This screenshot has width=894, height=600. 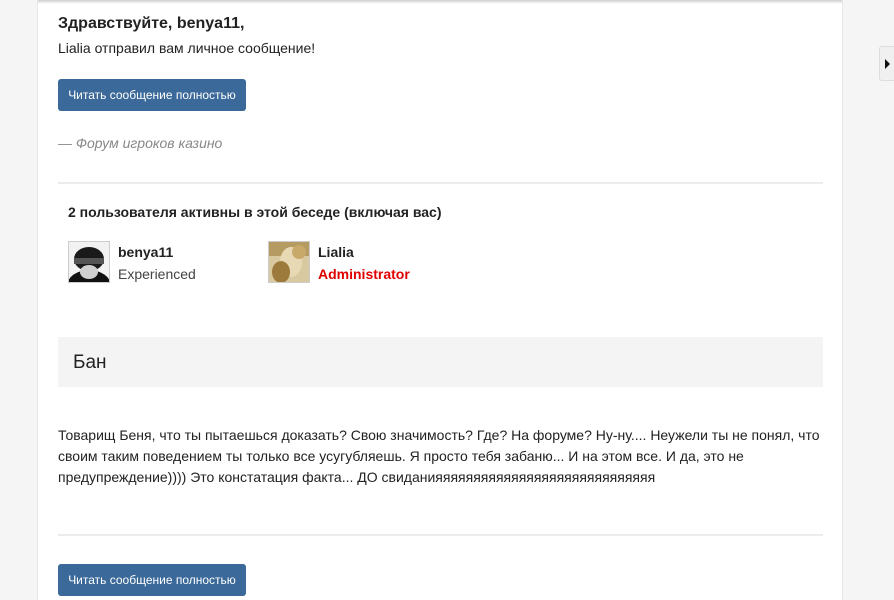 I want to click on signature: — Форум игроков казино, so click(x=140, y=143).